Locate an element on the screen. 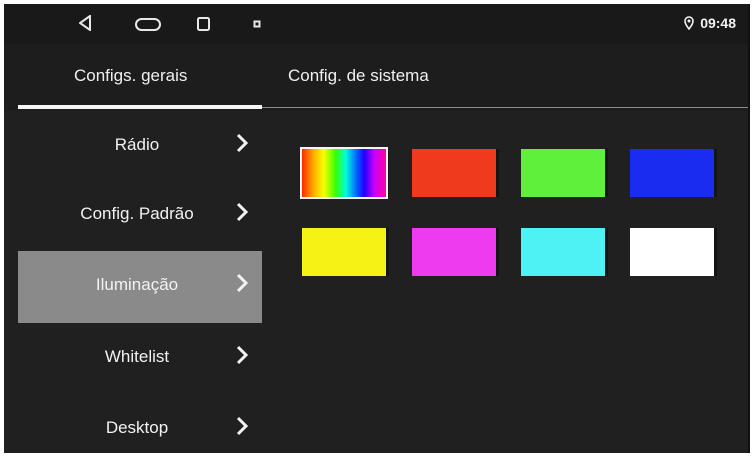 The width and height of the screenshot is (755, 457). sidebar-item-default-config: Config. Padrão is located at coordinates (140, 216).